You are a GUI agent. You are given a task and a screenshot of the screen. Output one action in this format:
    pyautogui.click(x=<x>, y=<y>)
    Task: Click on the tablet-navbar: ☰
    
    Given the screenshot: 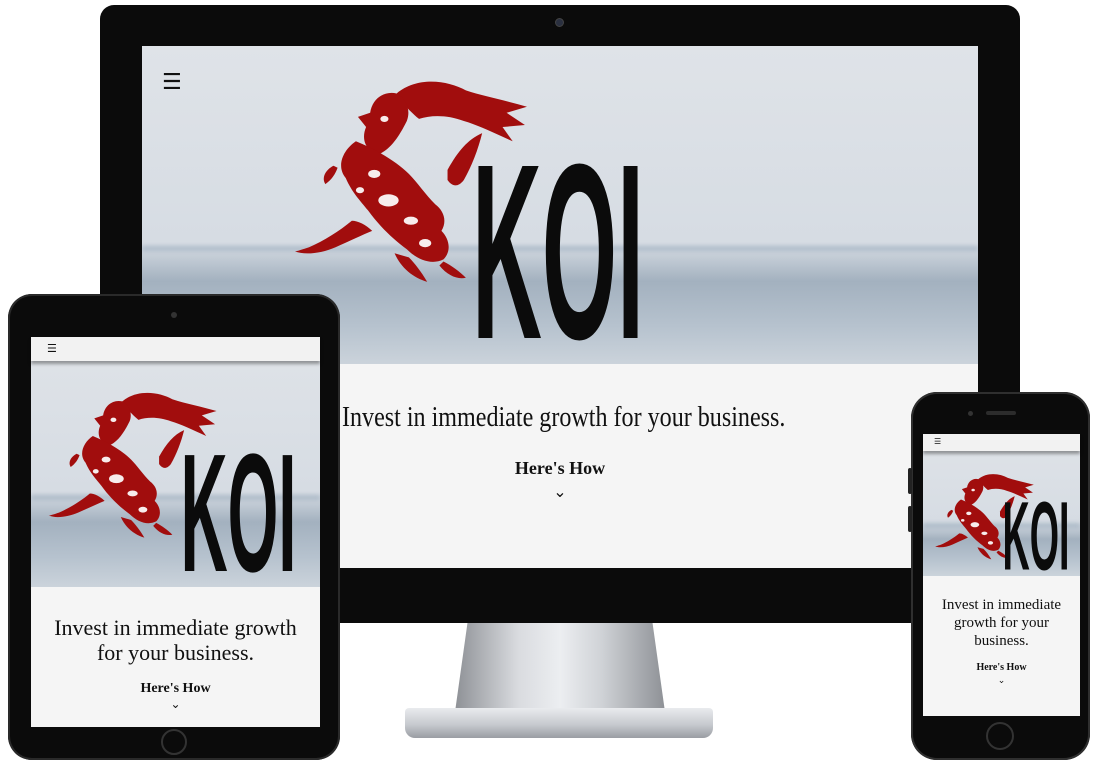 What is the action you would take?
    pyautogui.click(x=175, y=349)
    